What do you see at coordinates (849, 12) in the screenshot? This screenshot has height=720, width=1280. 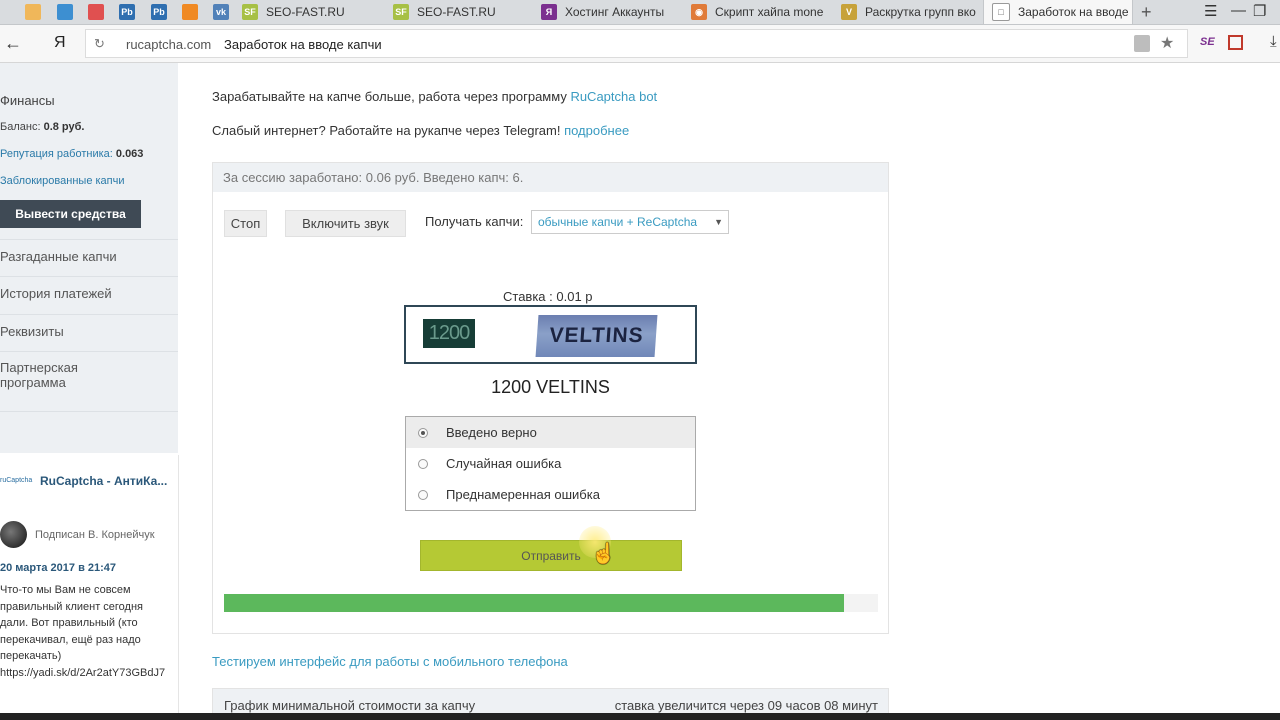 I see `tab-favicon-icon: V` at bounding box center [849, 12].